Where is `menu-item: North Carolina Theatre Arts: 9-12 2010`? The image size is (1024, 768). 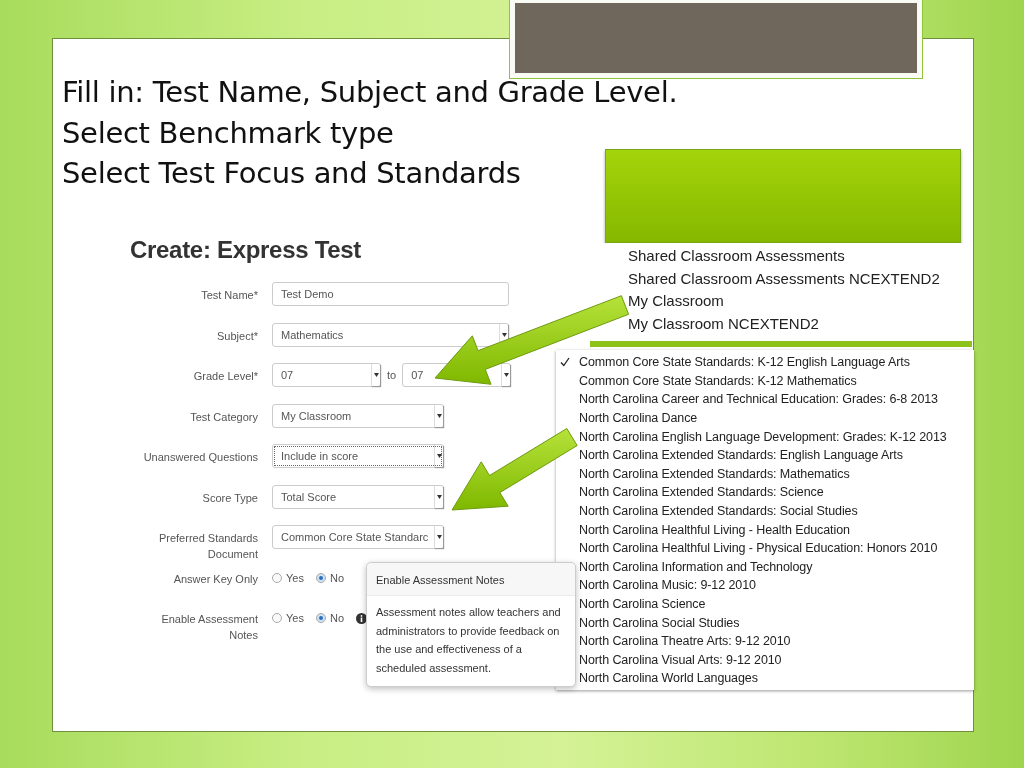
menu-item: North Carolina Theatre Arts: 9-12 2010 is located at coordinates (776, 641).